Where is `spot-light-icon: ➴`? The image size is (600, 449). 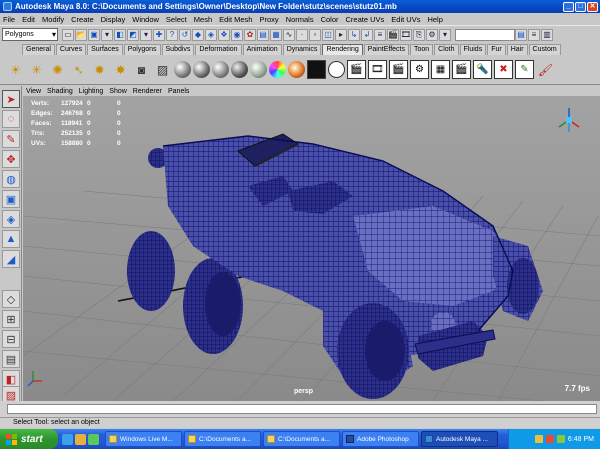
spot-light-icon: ➴ is located at coordinates (78, 69).